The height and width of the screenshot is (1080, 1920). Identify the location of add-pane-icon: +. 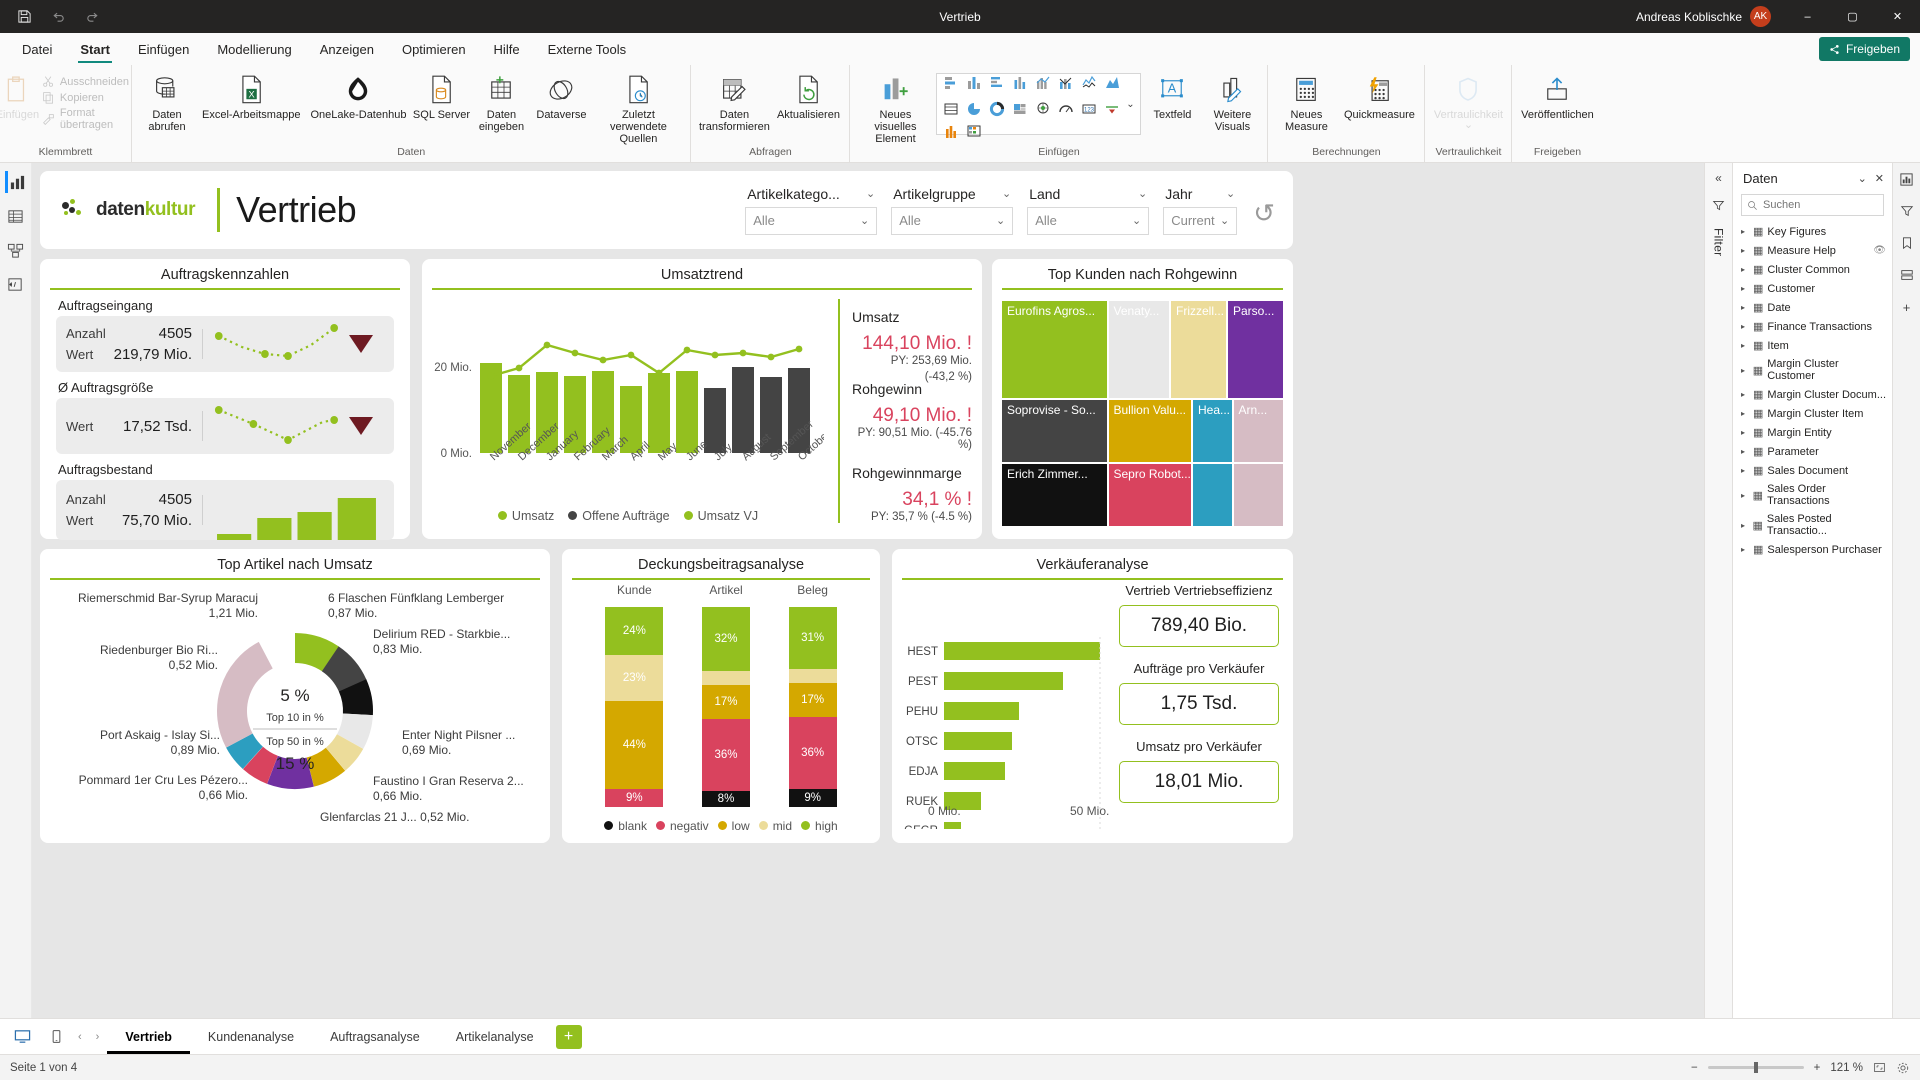
(1907, 307).